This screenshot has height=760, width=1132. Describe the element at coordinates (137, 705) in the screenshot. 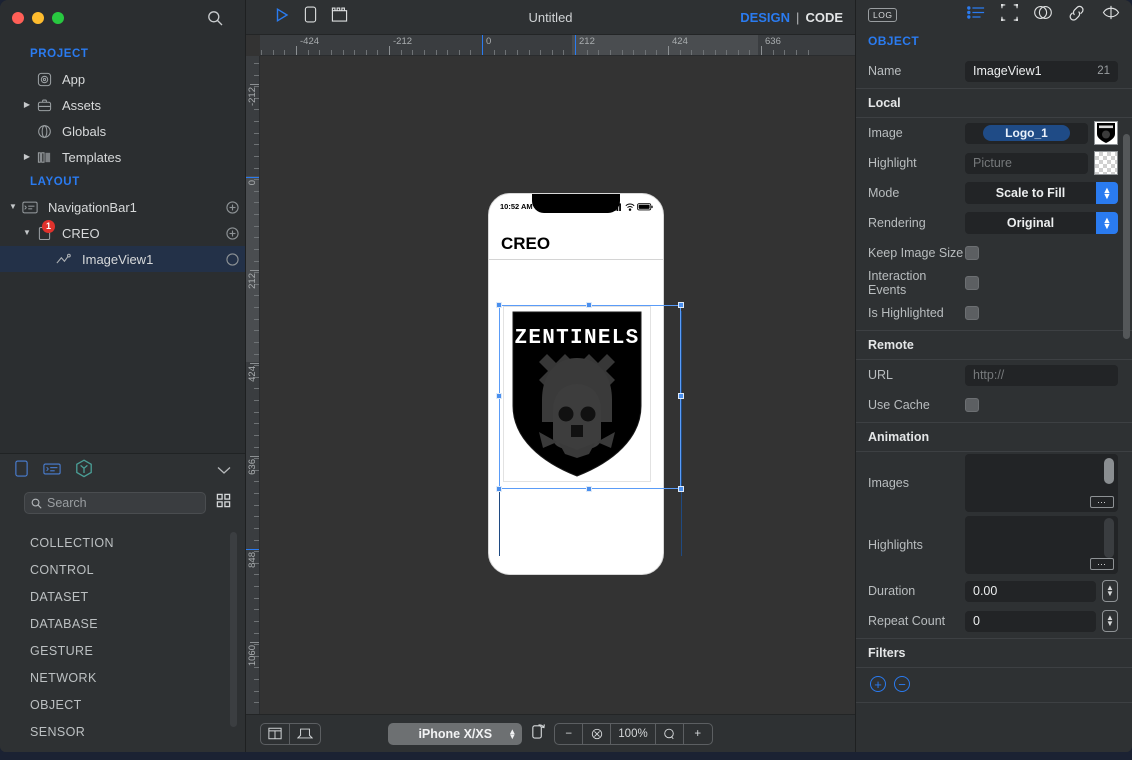

I see `list-item: OBJECT` at that location.